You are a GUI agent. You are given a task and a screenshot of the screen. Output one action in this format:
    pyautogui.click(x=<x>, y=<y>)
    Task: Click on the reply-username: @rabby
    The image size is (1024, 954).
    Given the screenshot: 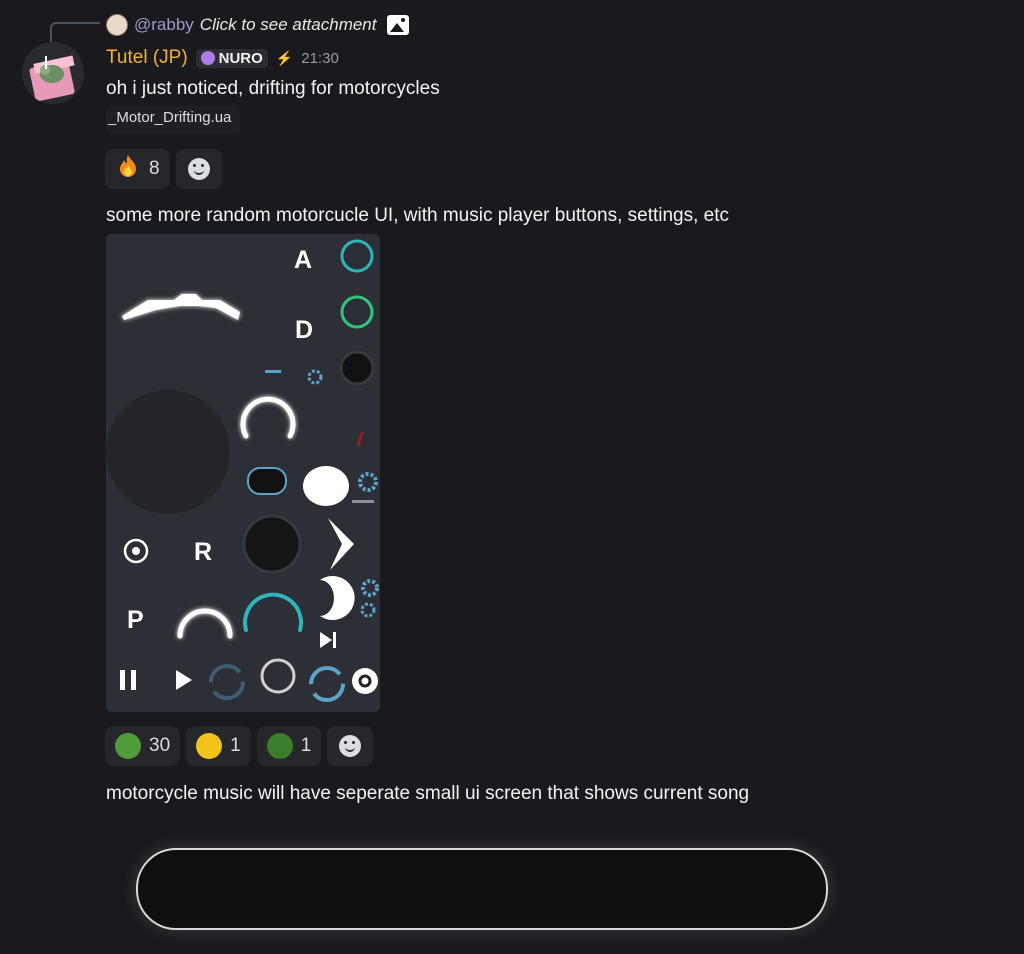 What is the action you would take?
    pyautogui.click(x=164, y=25)
    